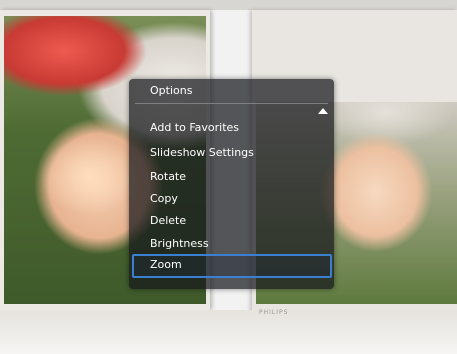  Describe the element at coordinates (228, 332) in the screenshot. I see `frame-bezel-bottom` at that location.